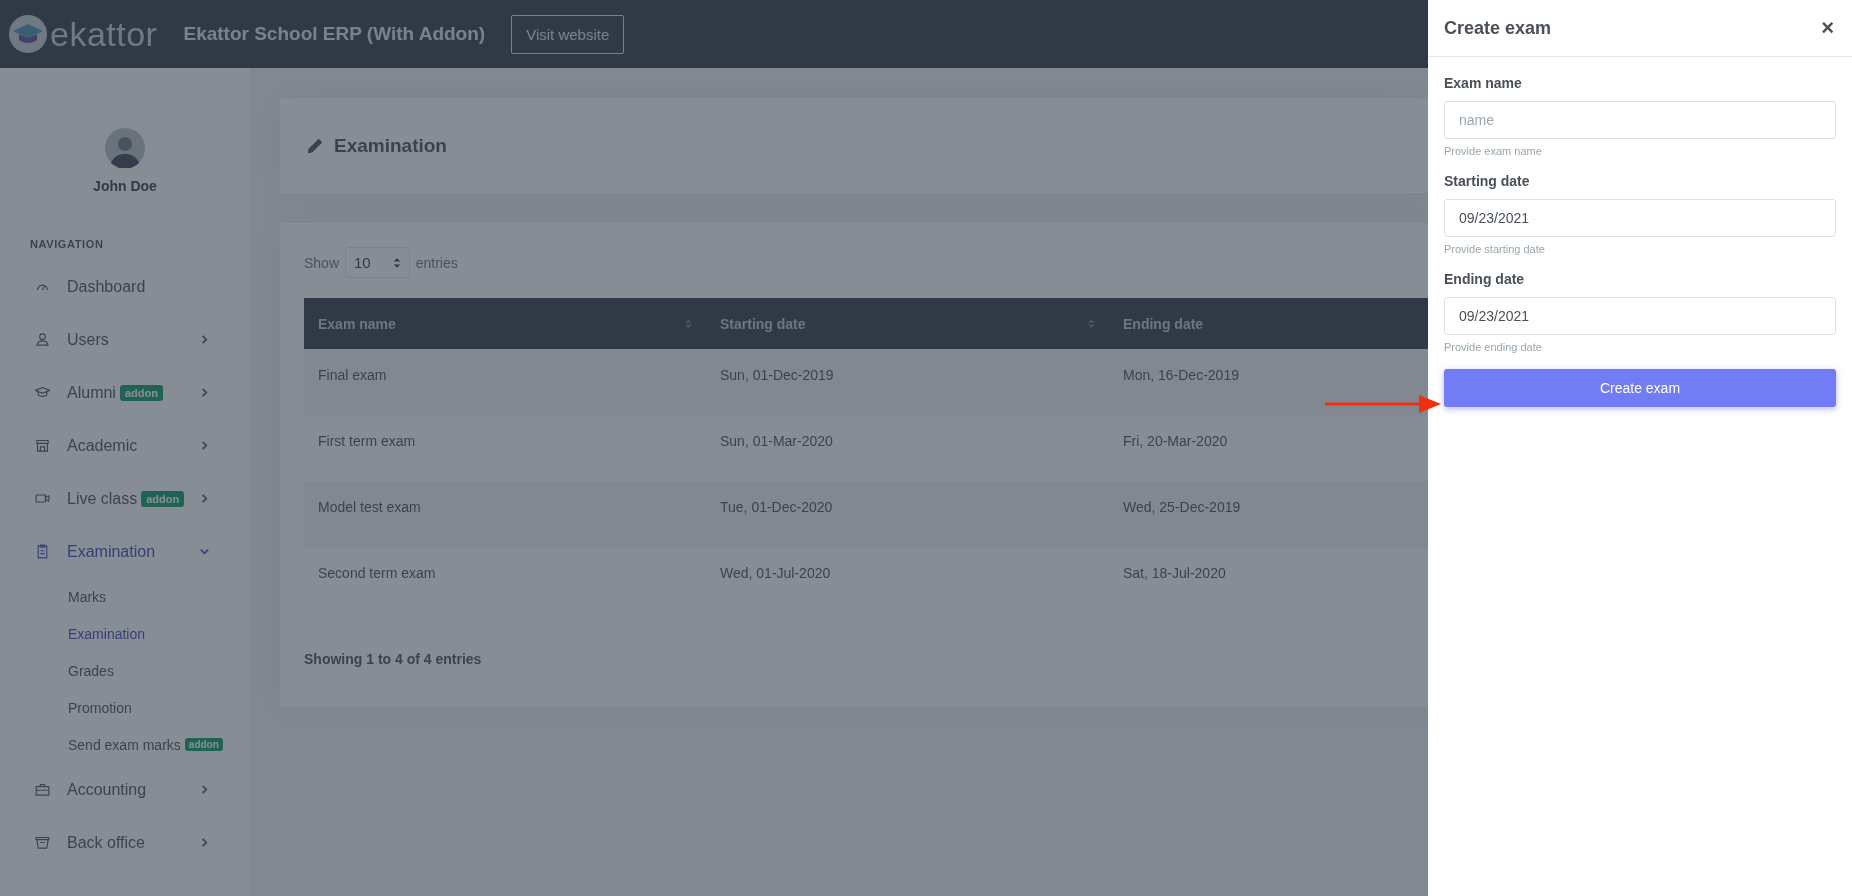 The height and width of the screenshot is (896, 1852). I want to click on nav-item: Alumni addon, so click(125, 392).